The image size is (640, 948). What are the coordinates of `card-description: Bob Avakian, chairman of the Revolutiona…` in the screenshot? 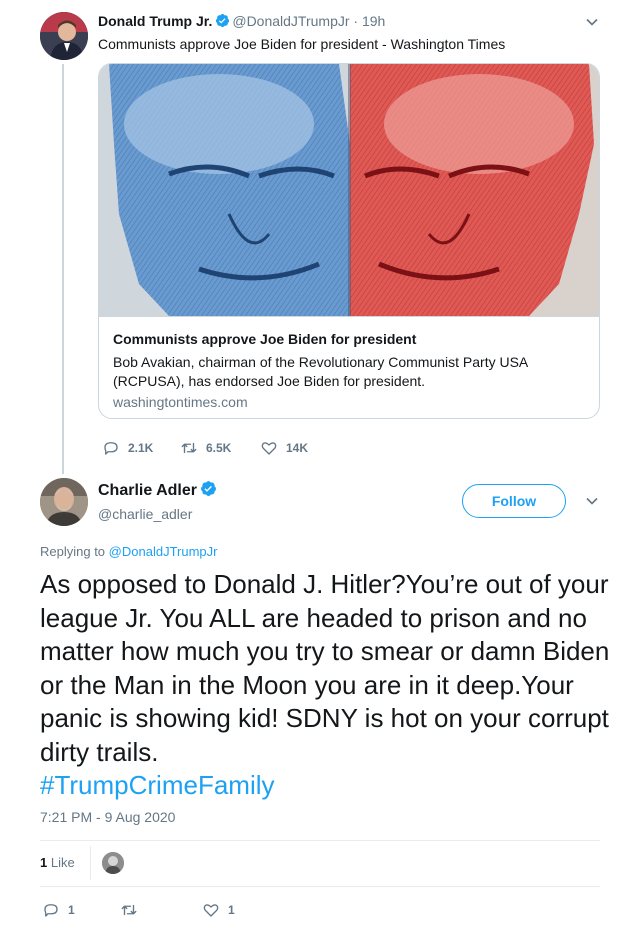 It's located at (320, 371).